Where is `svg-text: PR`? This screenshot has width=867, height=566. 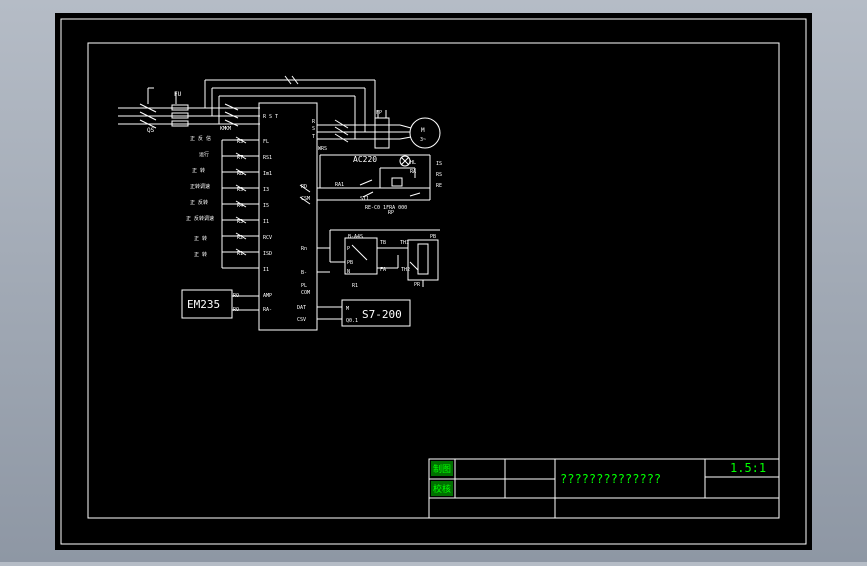
svg-text: PR is located at coordinates (417, 285).